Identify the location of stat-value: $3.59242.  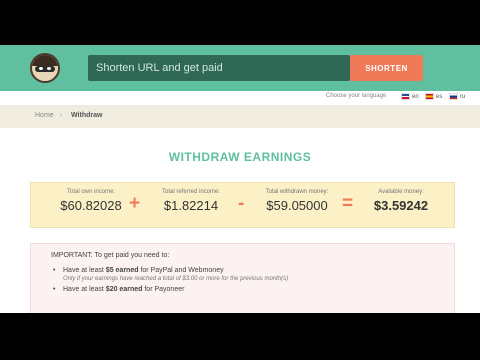
(401, 205).